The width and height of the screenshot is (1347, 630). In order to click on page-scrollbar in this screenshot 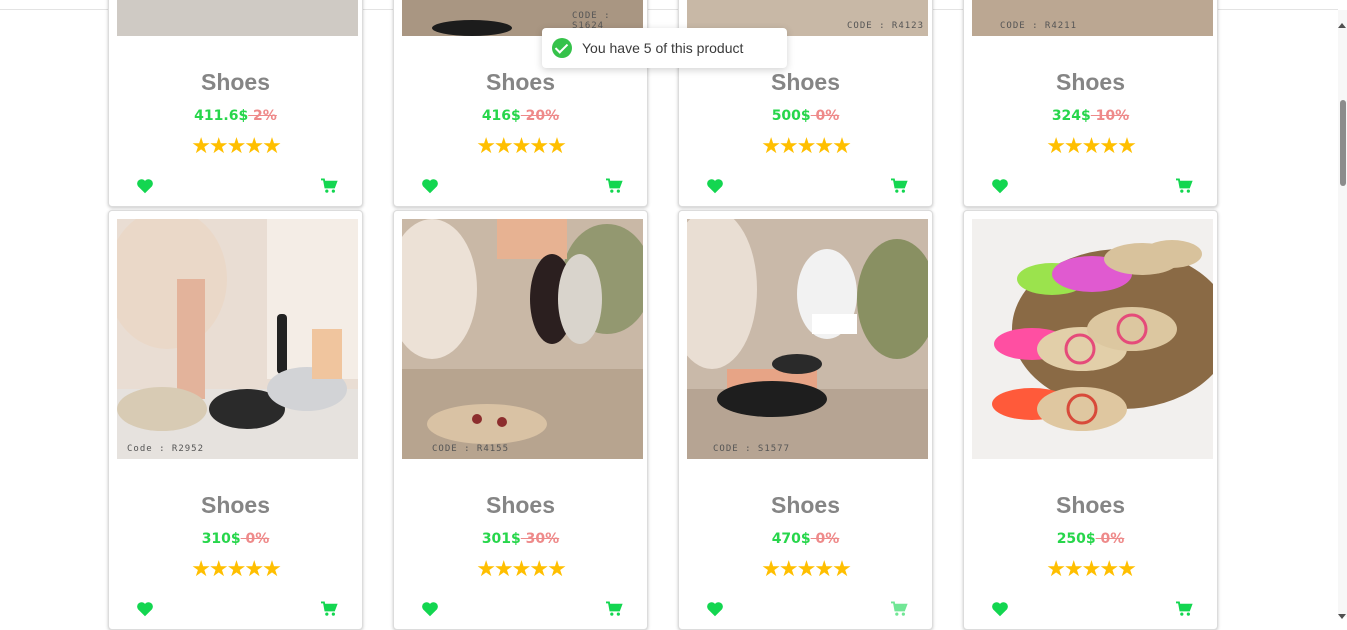, I will do `click(1342, 314)`.